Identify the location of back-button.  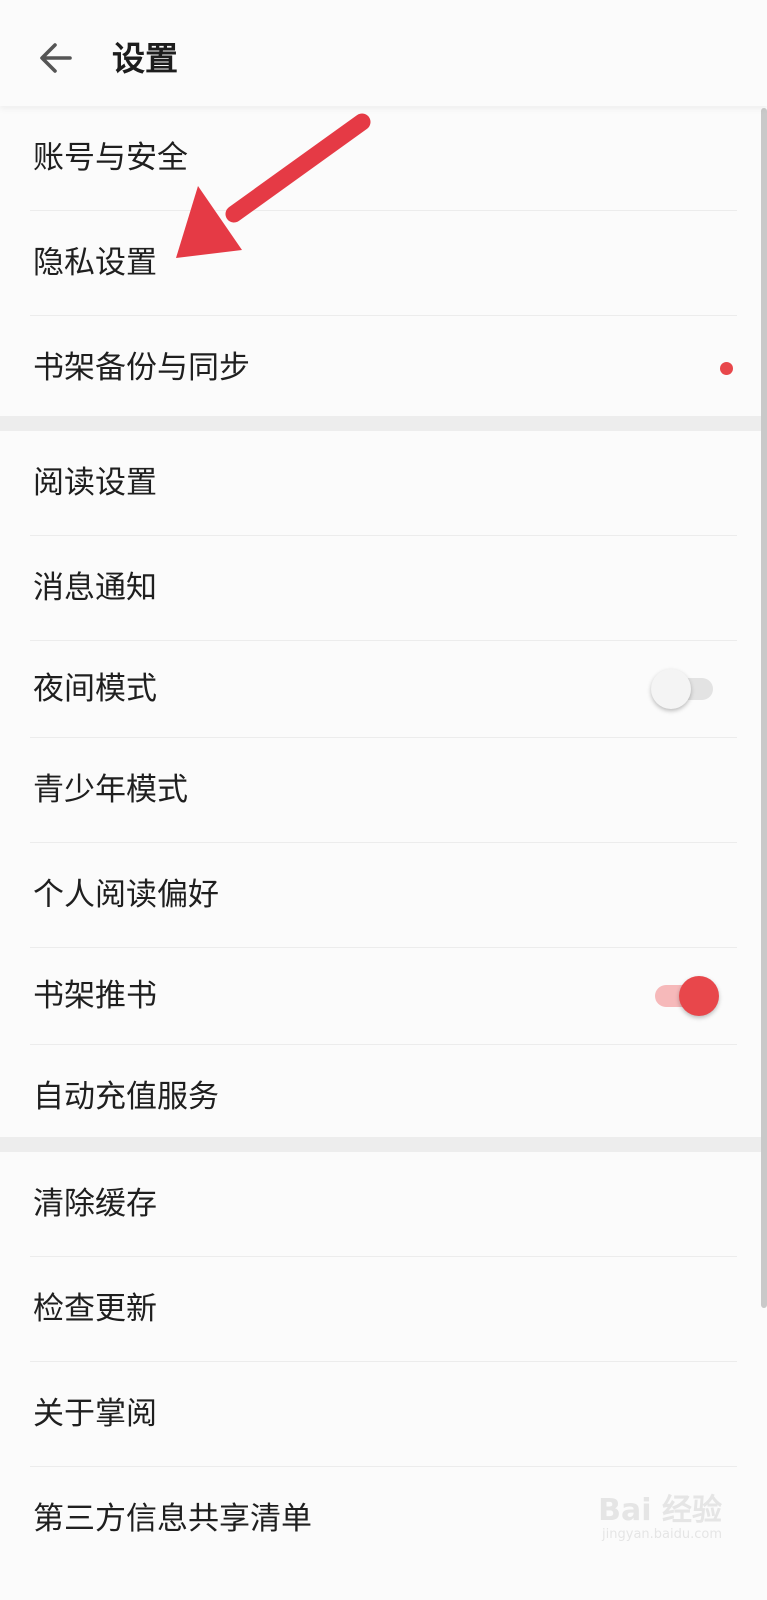
(56, 58).